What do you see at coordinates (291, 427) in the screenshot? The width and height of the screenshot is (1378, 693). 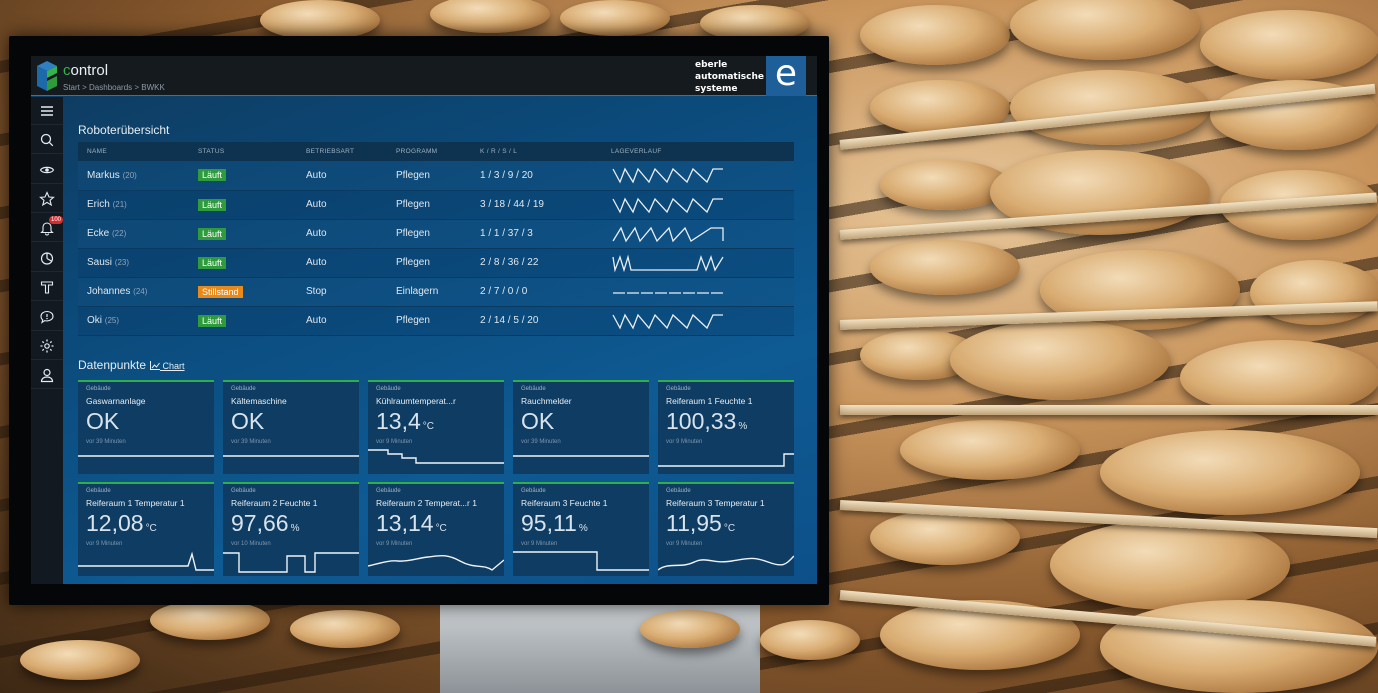 I see `datapoint-tile: Gebäude Kältemaschine OK vor 39 Minuten` at bounding box center [291, 427].